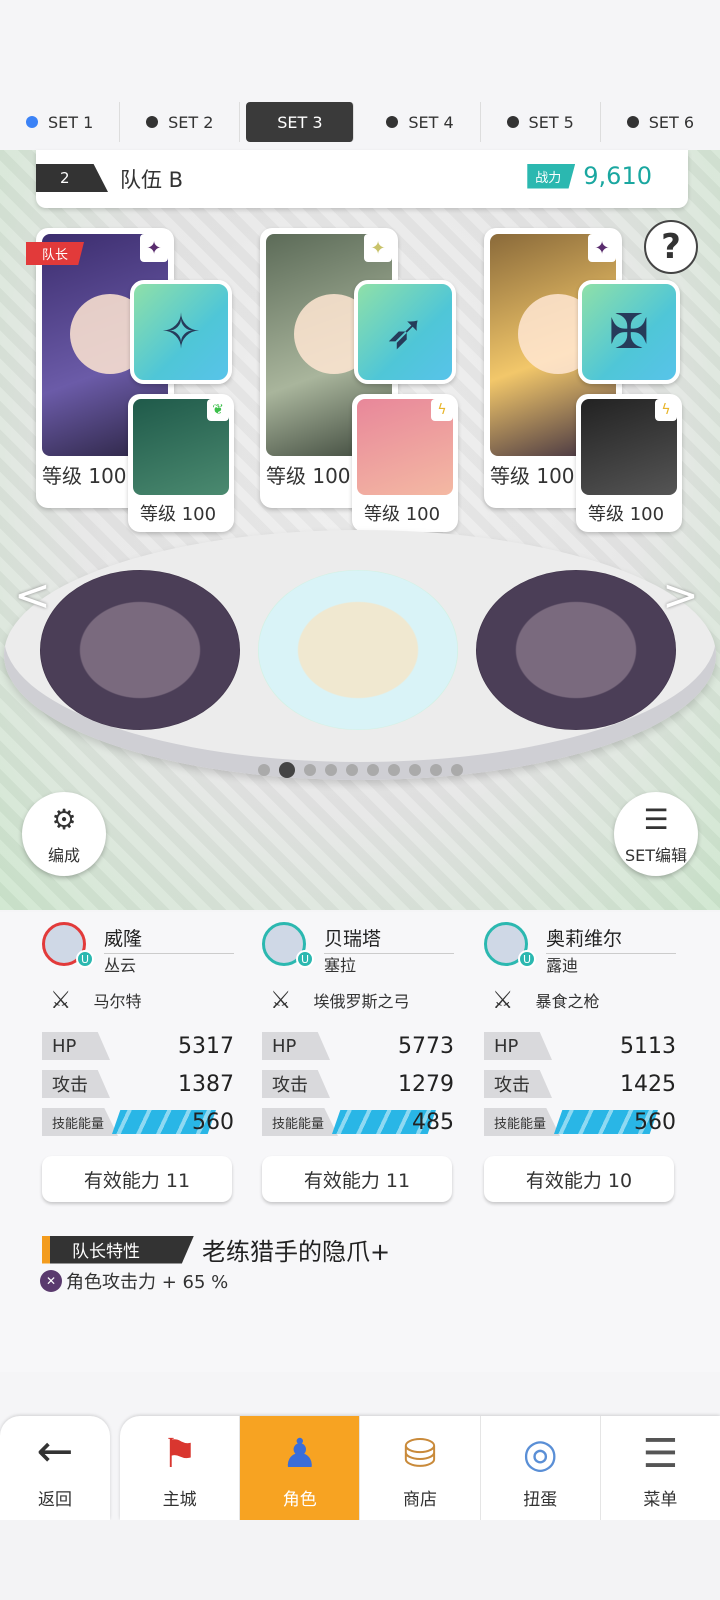  Describe the element at coordinates (378, 248) in the screenshot. I see `light-element-icon: ✦` at that location.